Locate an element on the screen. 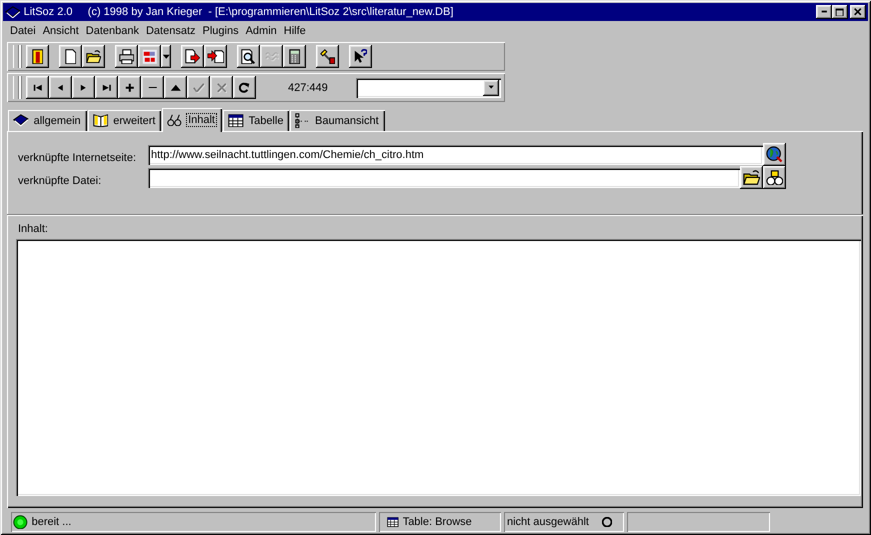 The image size is (871, 535). magnifier-button is located at coordinates (248, 56).